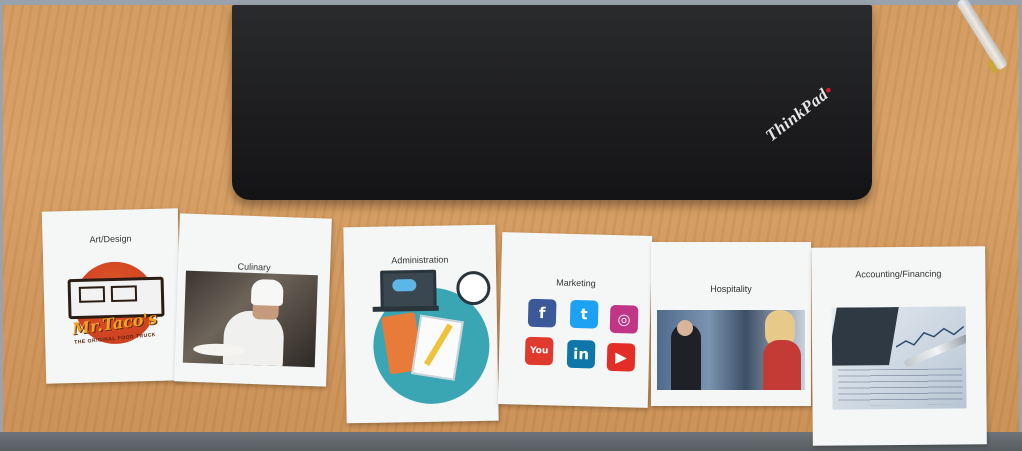  I want to click on card-hospitality: Hospitality, so click(731, 324).